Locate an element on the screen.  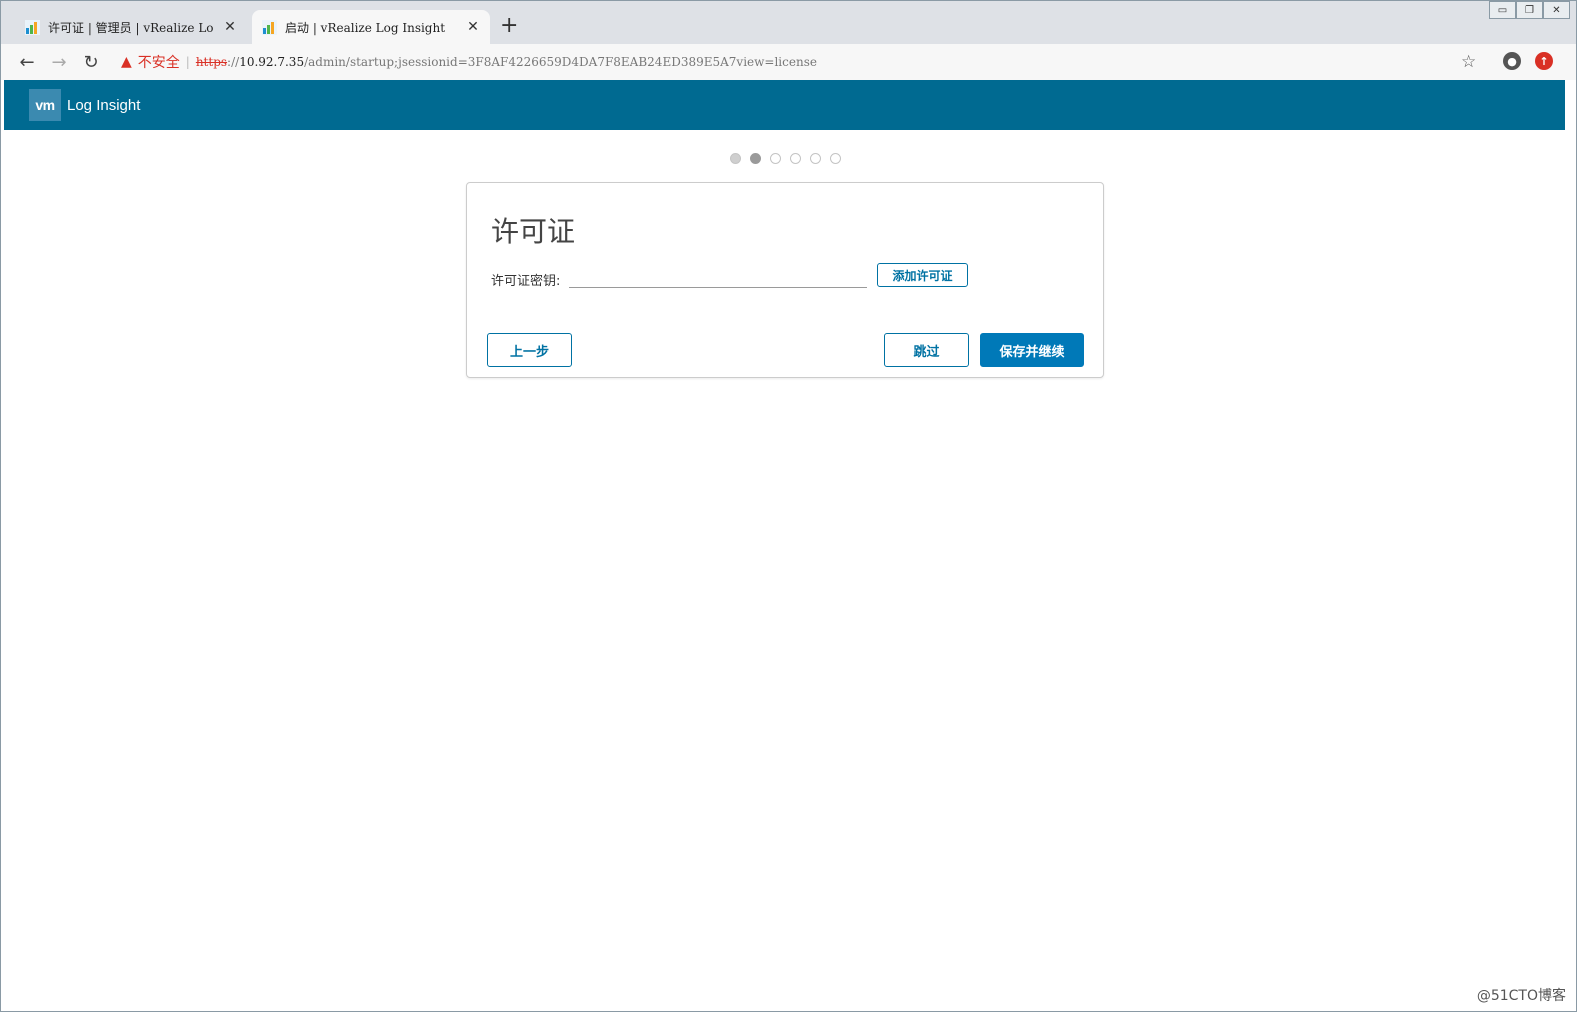
page-title: 许可证 is located at coordinates (533, 231).